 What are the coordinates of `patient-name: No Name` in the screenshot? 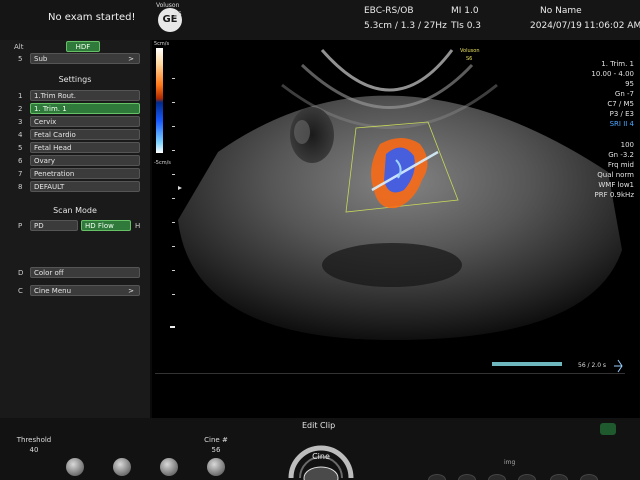 It's located at (561, 11).